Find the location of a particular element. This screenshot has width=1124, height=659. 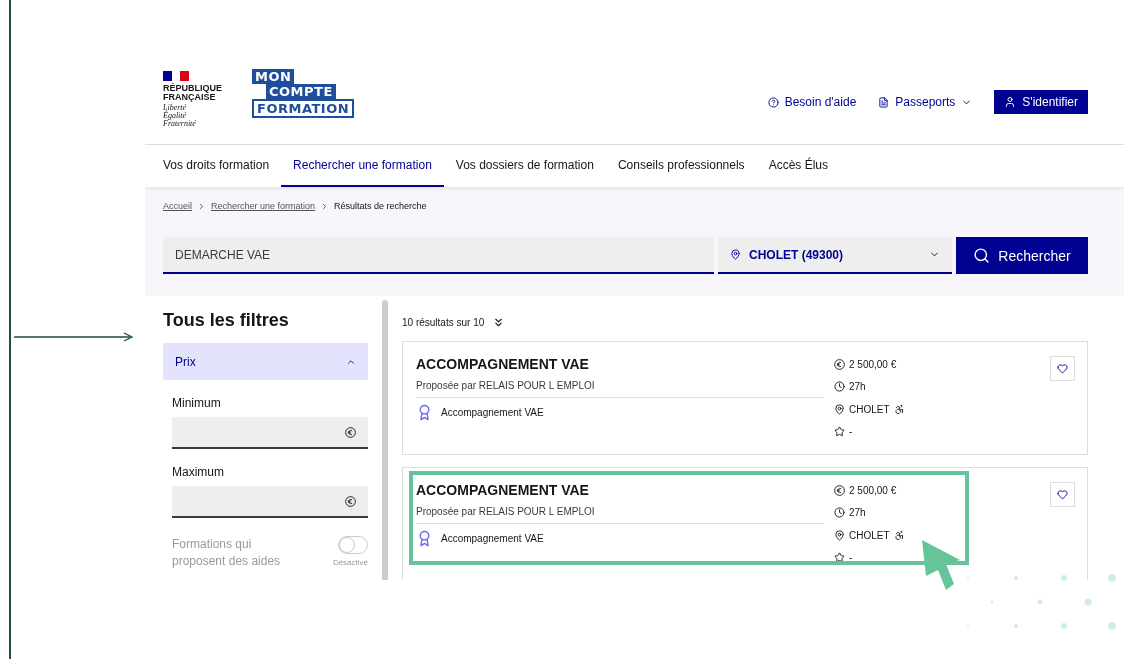

document-icon is located at coordinates (884, 102).